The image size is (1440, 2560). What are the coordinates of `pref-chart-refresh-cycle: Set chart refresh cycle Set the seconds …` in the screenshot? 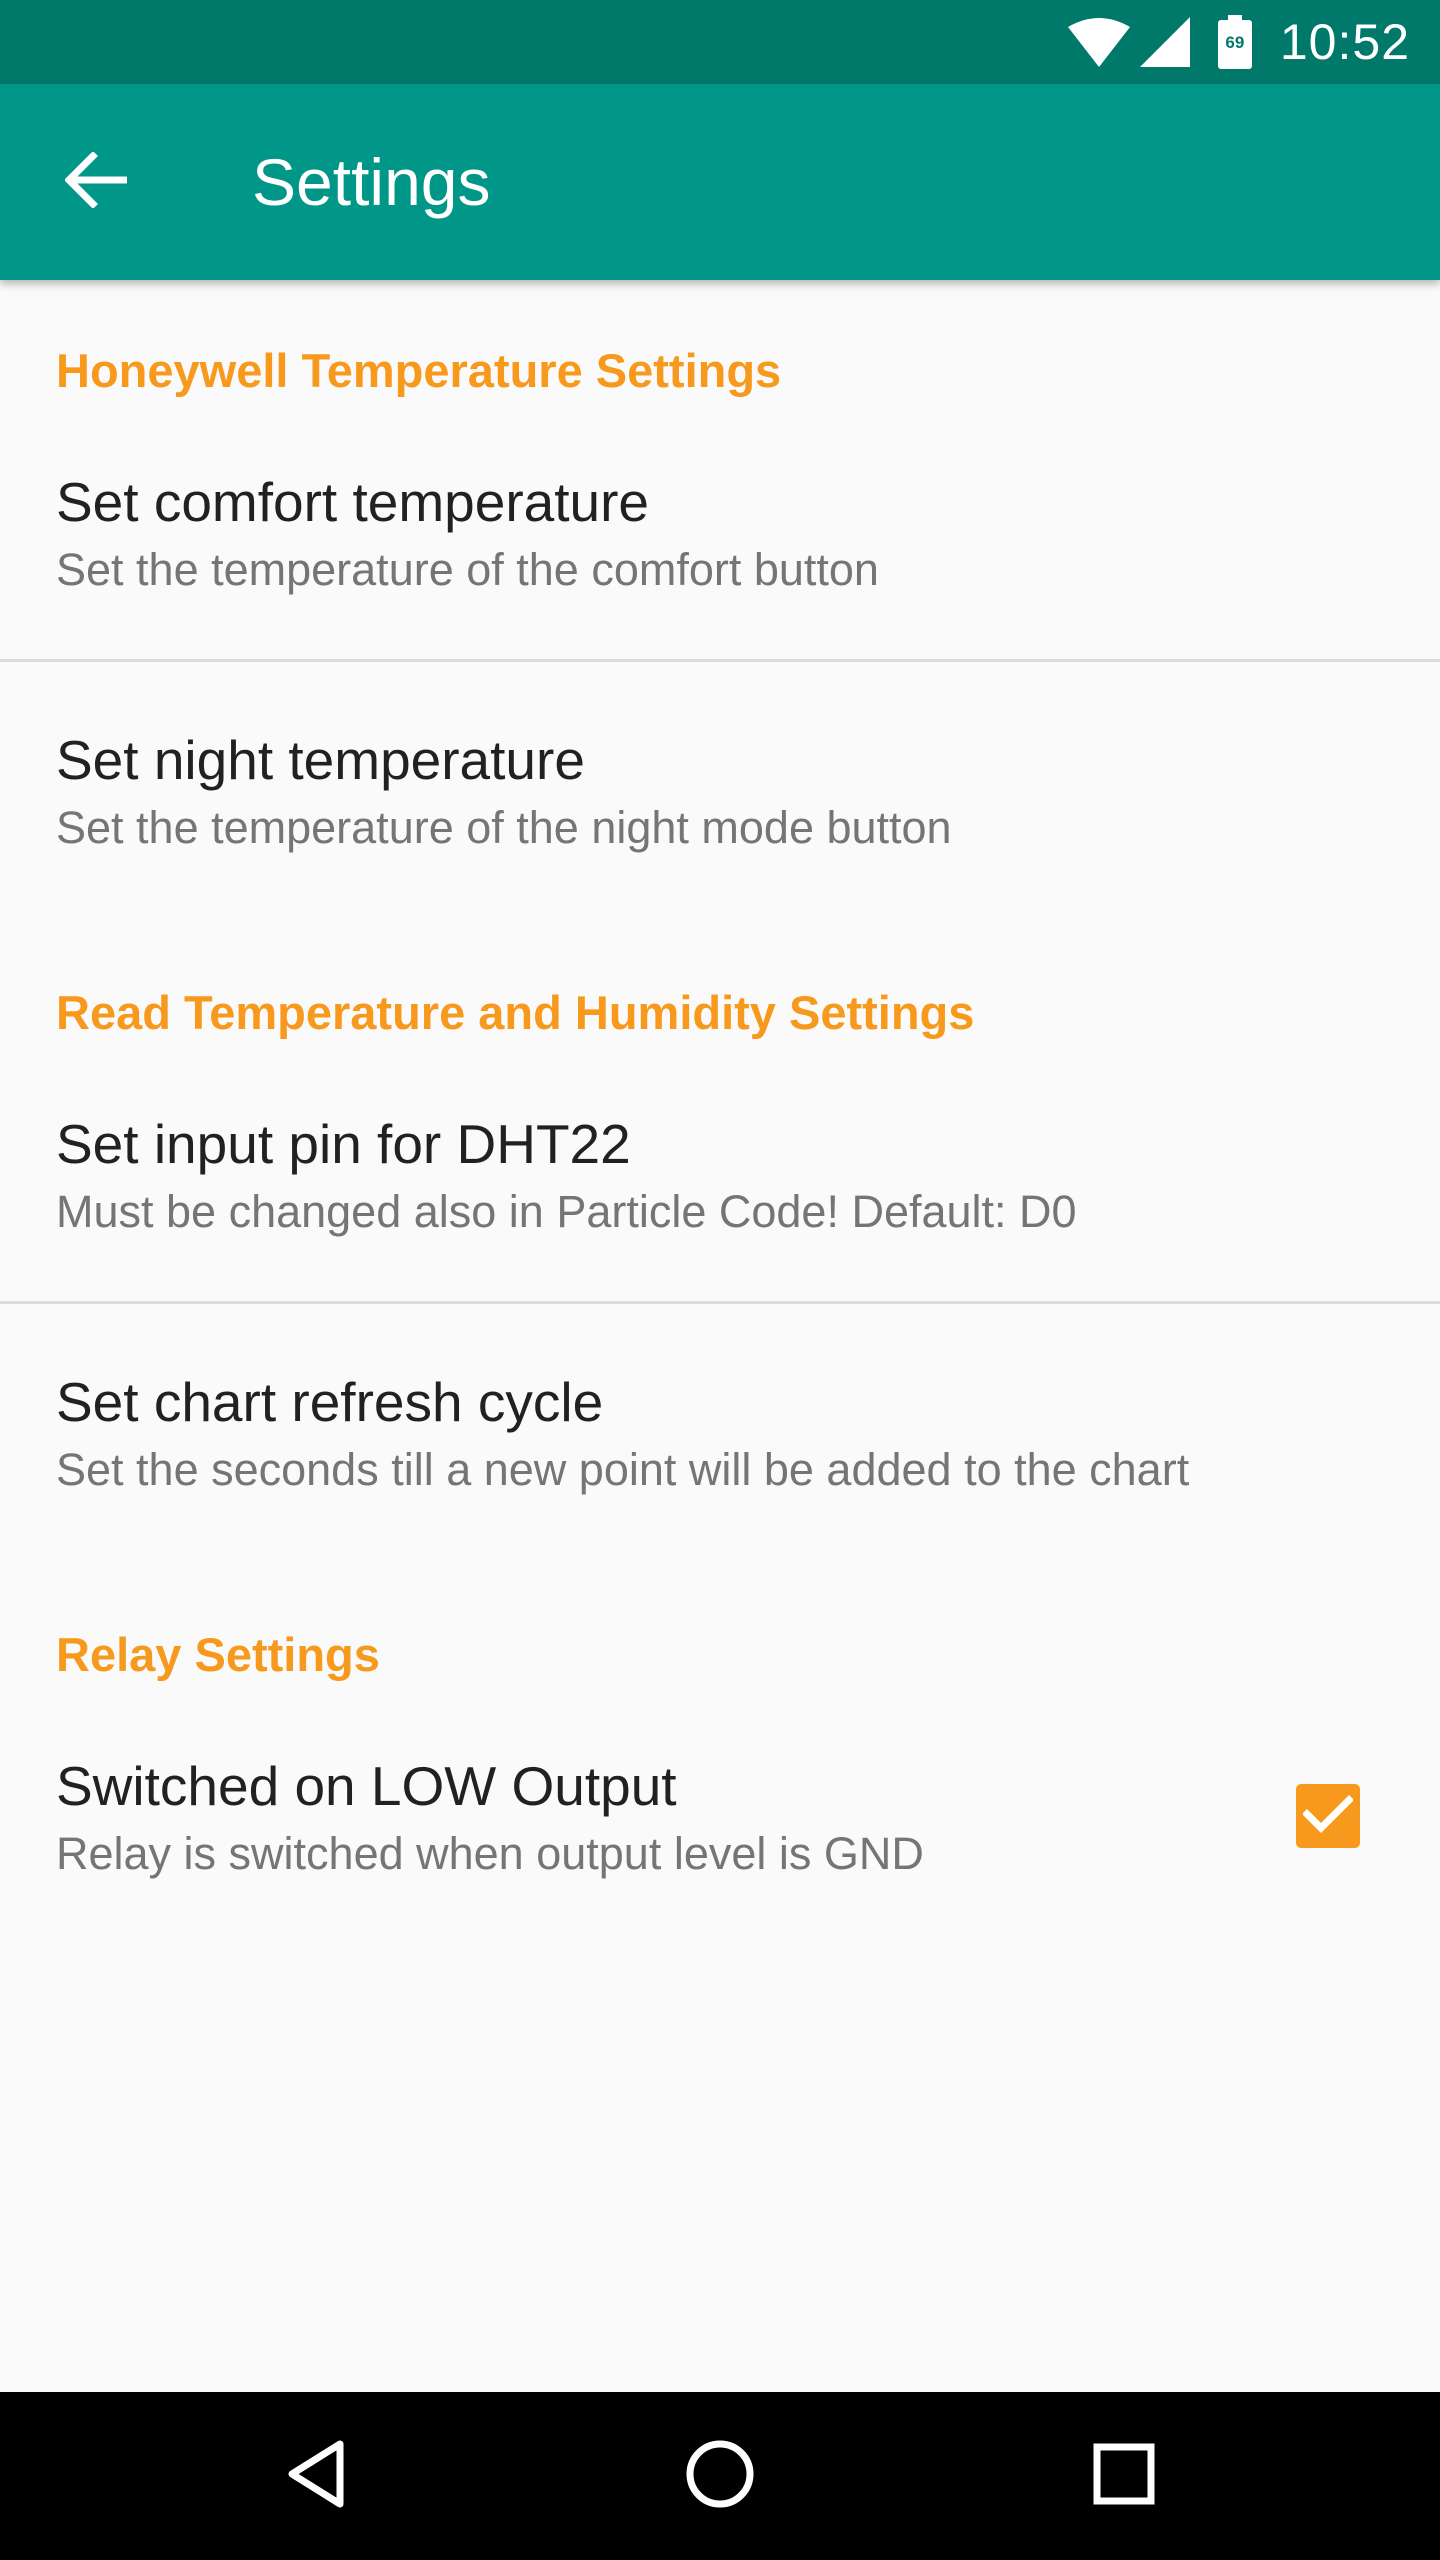 It's located at (720, 1413).